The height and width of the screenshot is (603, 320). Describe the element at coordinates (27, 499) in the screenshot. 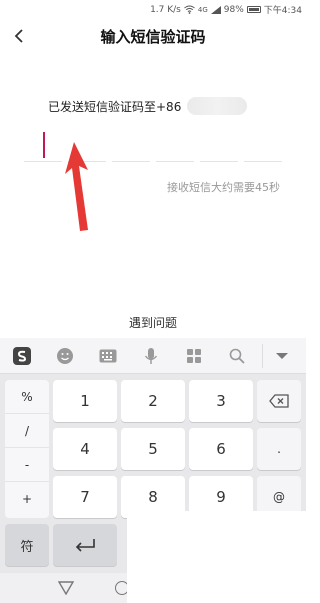

I see `symbol-key-plus: +` at that location.